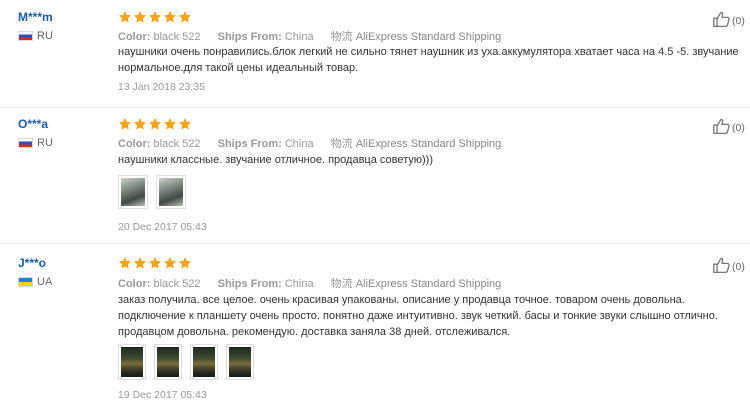 This screenshot has width=750, height=403. What do you see at coordinates (45, 282) in the screenshot?
I see `country-code: UA` at bounding box center [45, 282].